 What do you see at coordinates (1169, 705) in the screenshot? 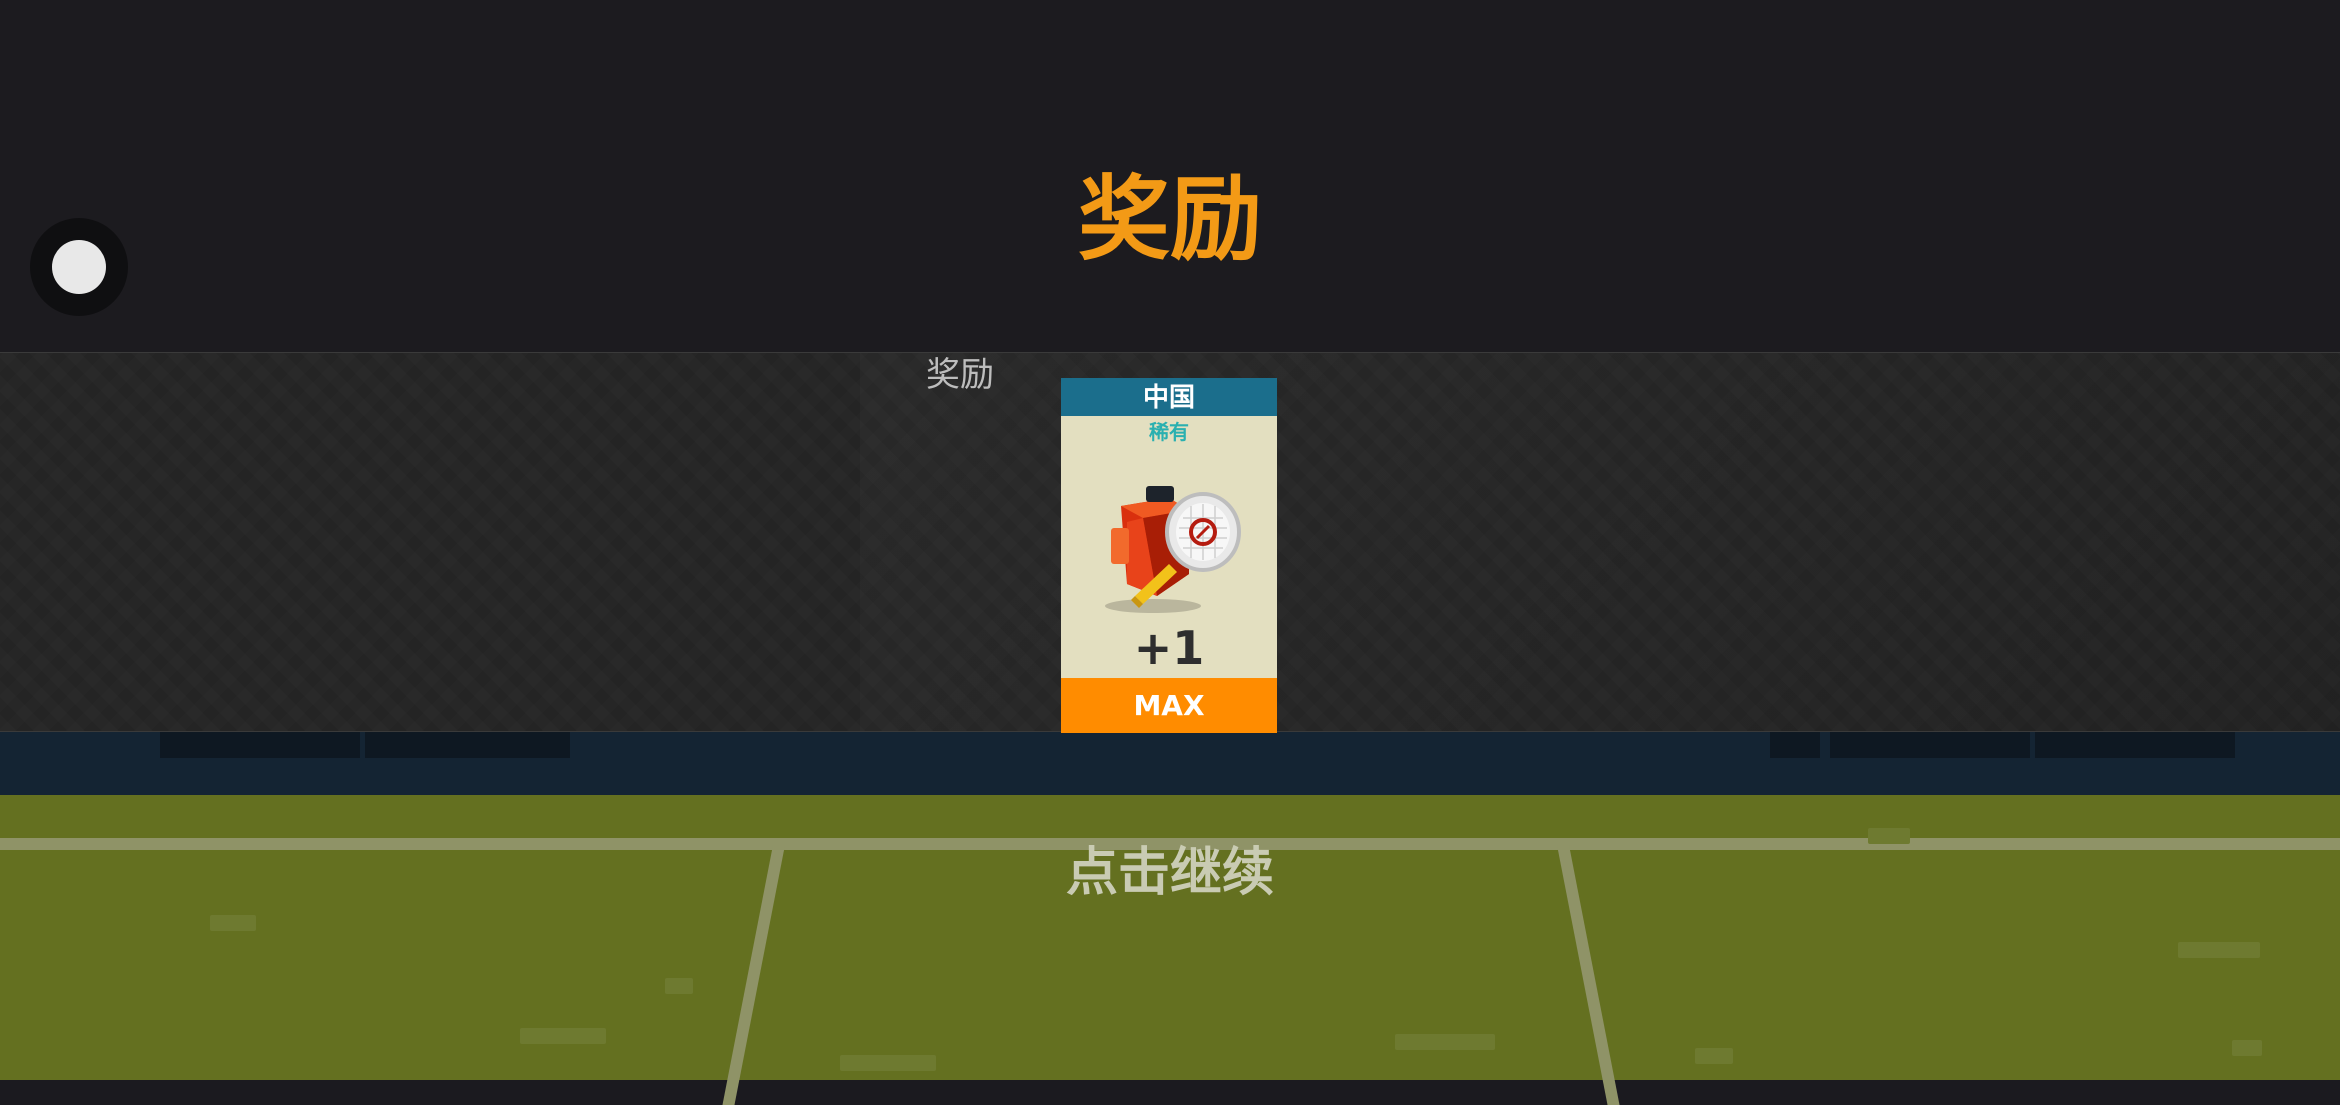
I see `card-level-badge: MAX` at bounding box center [1169, 705].